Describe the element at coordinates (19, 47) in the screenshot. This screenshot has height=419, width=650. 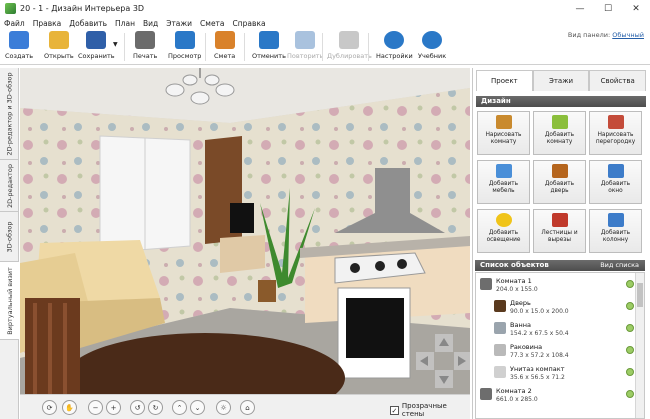
I see `new-button: Создать` at that location.